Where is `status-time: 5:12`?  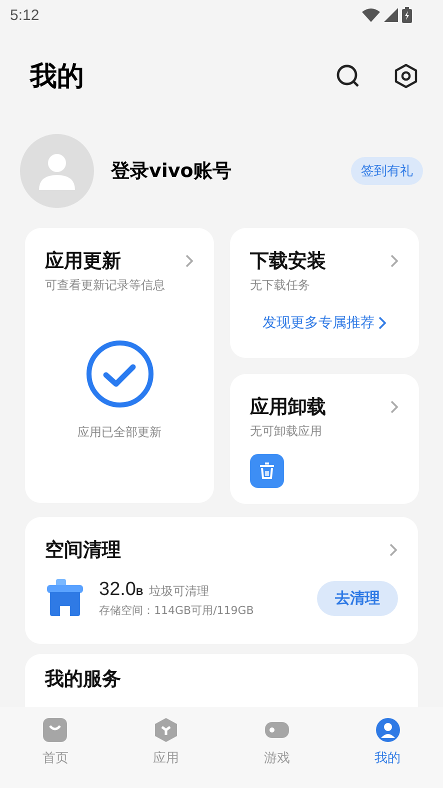
status-time: 5:12 is located at coordinates (25, 15).